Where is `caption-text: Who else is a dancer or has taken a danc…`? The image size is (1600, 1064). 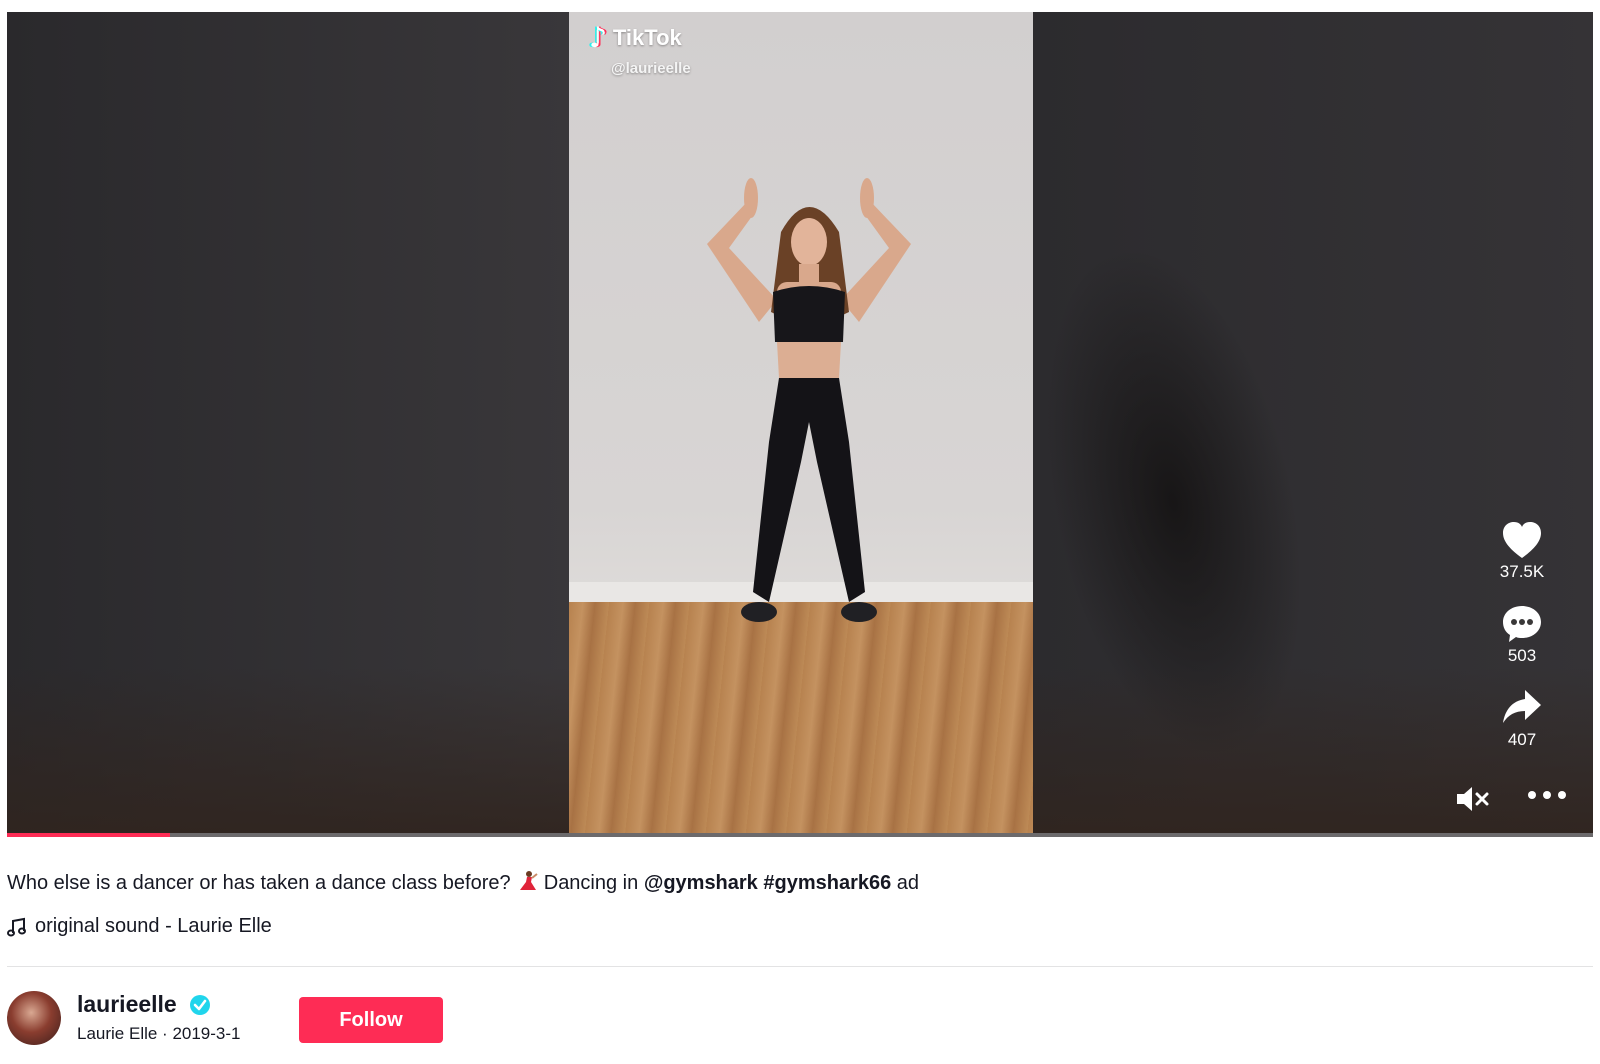
caption-text: Who else is a dancer or has taken a danc… is located at coordinates (262, 883).